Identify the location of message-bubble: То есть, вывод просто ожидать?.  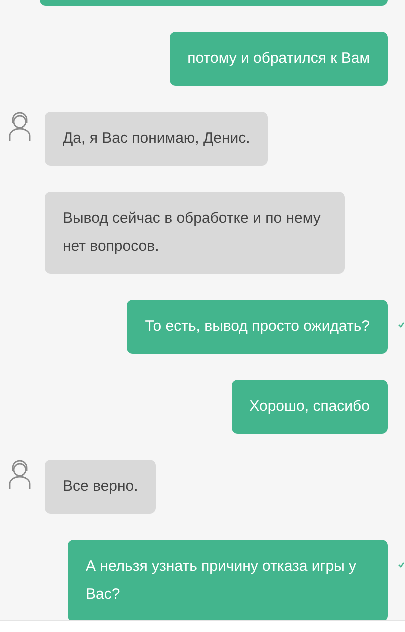
(257, 327).